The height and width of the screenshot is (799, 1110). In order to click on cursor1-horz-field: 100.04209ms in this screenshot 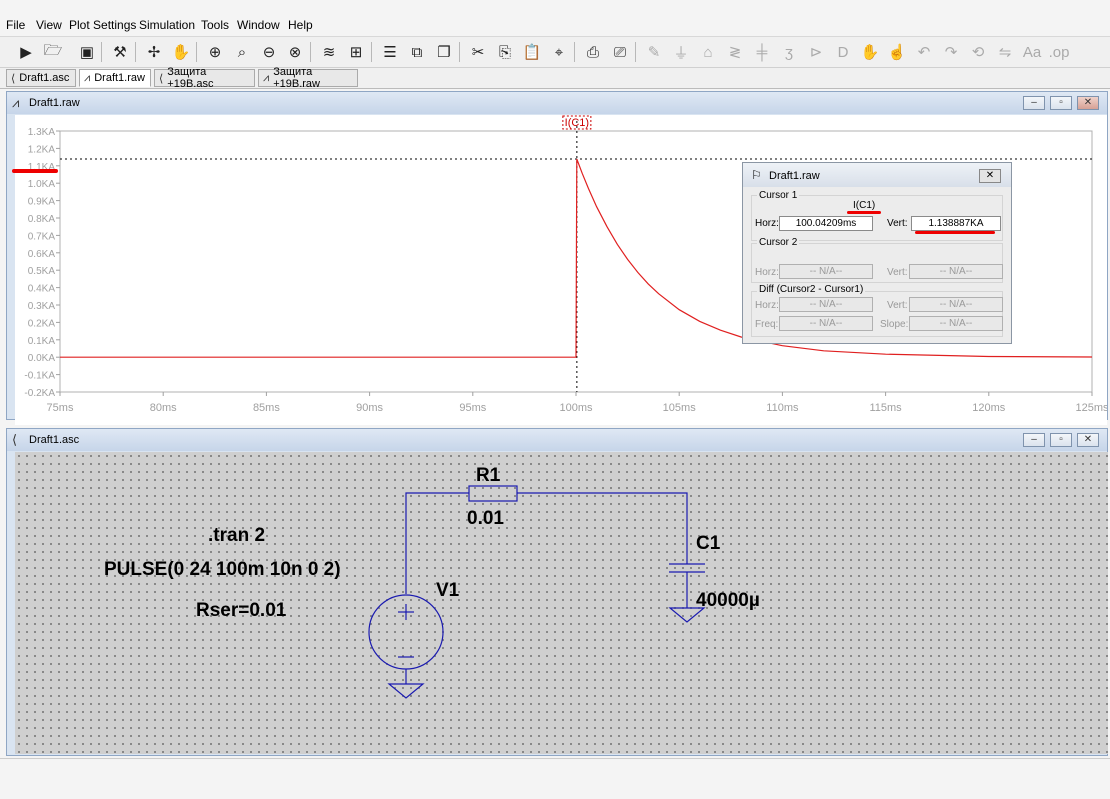, I will do `click(826, 223)`.